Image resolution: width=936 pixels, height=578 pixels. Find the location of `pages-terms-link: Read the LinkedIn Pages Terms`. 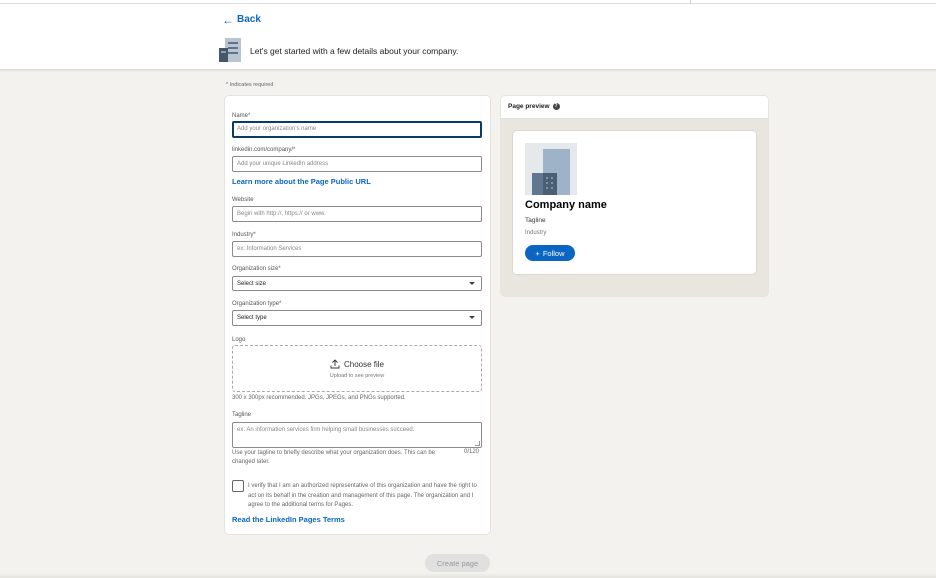

pages-terms-link: Read the LinkedIn Pages Terms is located at coordinates (288, 519).